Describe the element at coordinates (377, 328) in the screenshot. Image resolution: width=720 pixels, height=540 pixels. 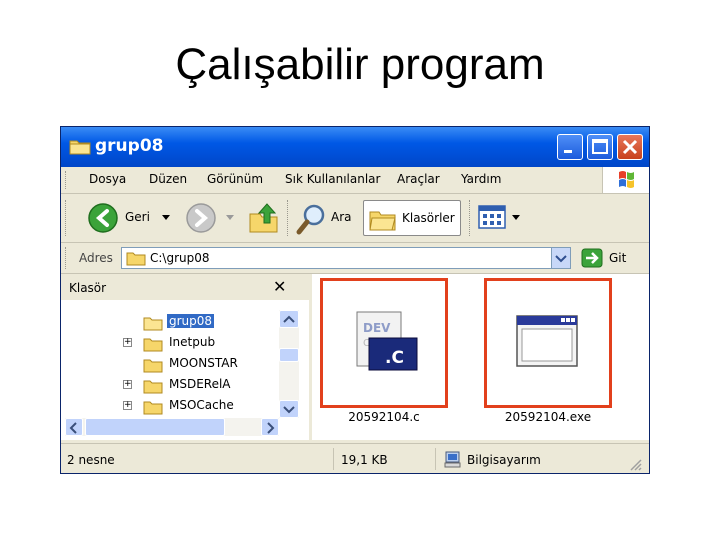
I see `svg-text: DEV` at that location.